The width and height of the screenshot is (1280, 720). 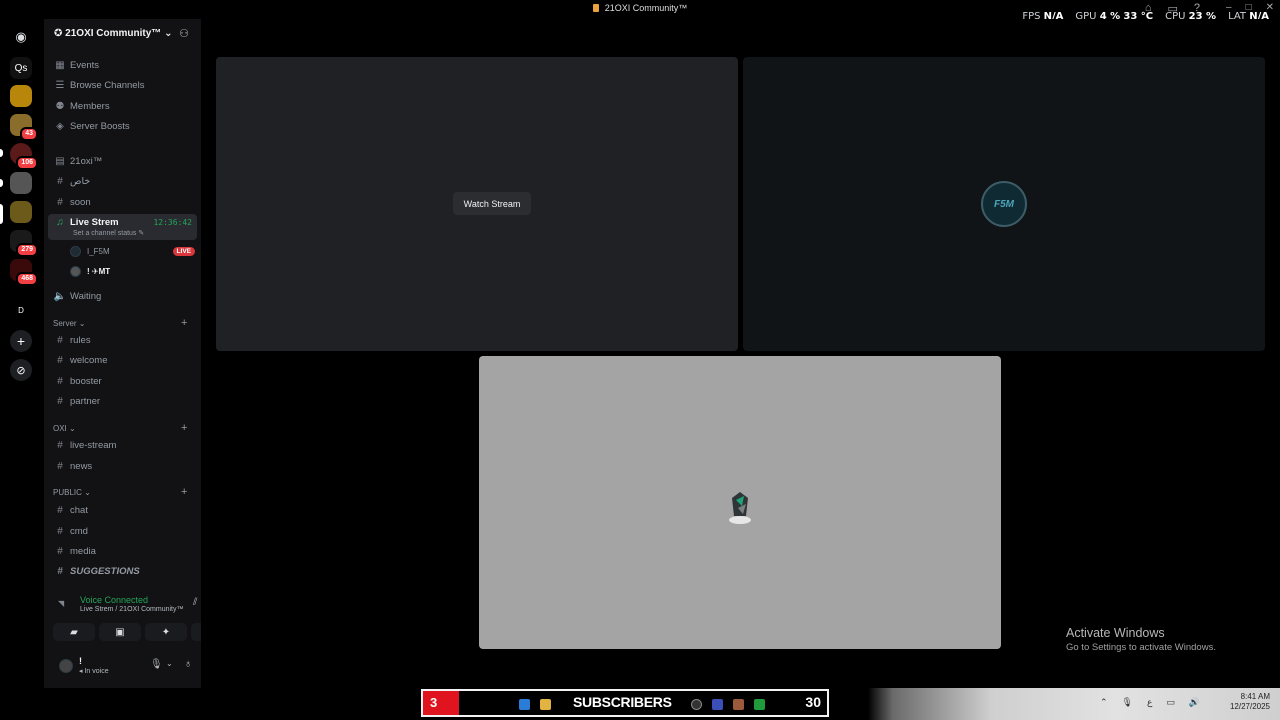 What do you see at coordinates (24, 127) in the screenshot?
I see `server-icon-2: 43` at bounding box center [24, 127].